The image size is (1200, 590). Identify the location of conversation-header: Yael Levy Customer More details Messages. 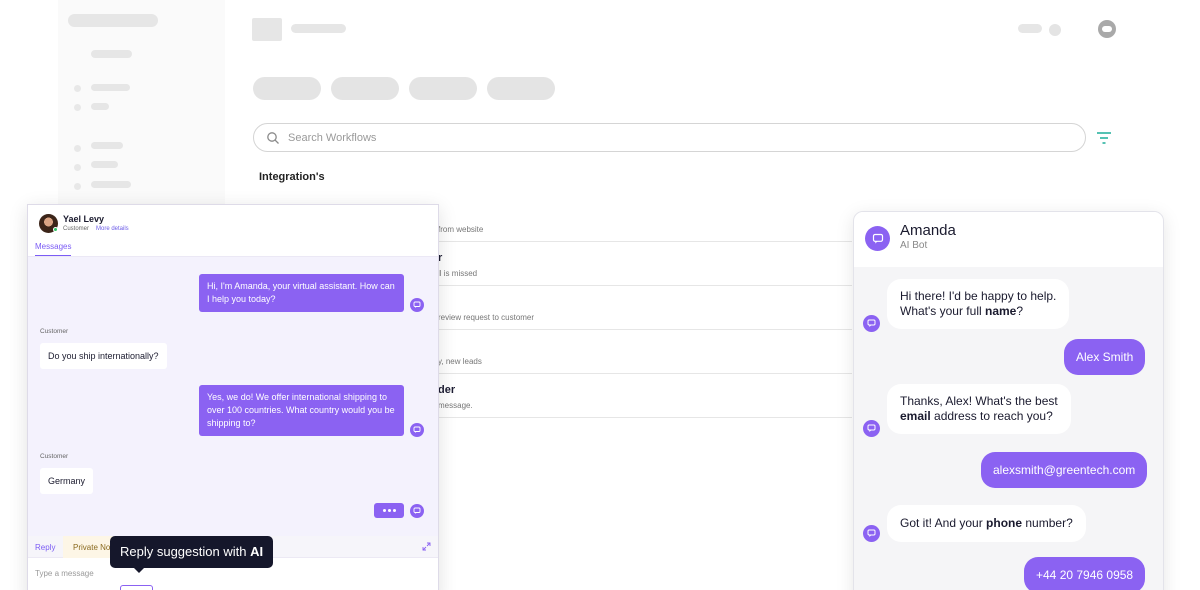
(233, 231).